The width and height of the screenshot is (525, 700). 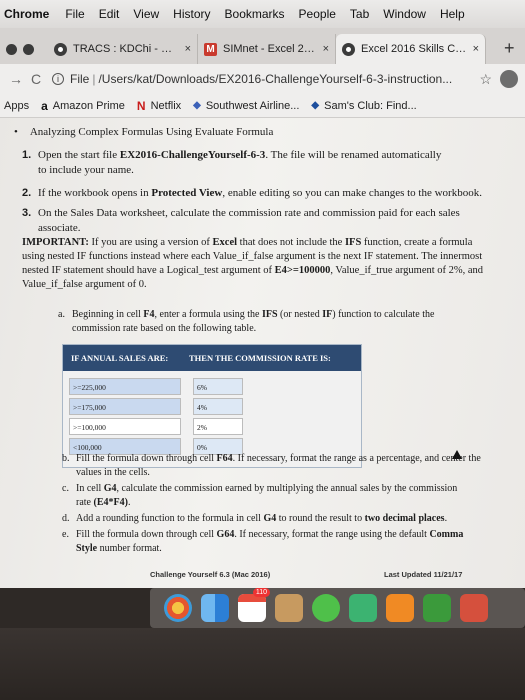 What do you see at coordinates (509, 49) in the screenshot?
I see `new-tab-button: +` at bounding box center [509, 49].